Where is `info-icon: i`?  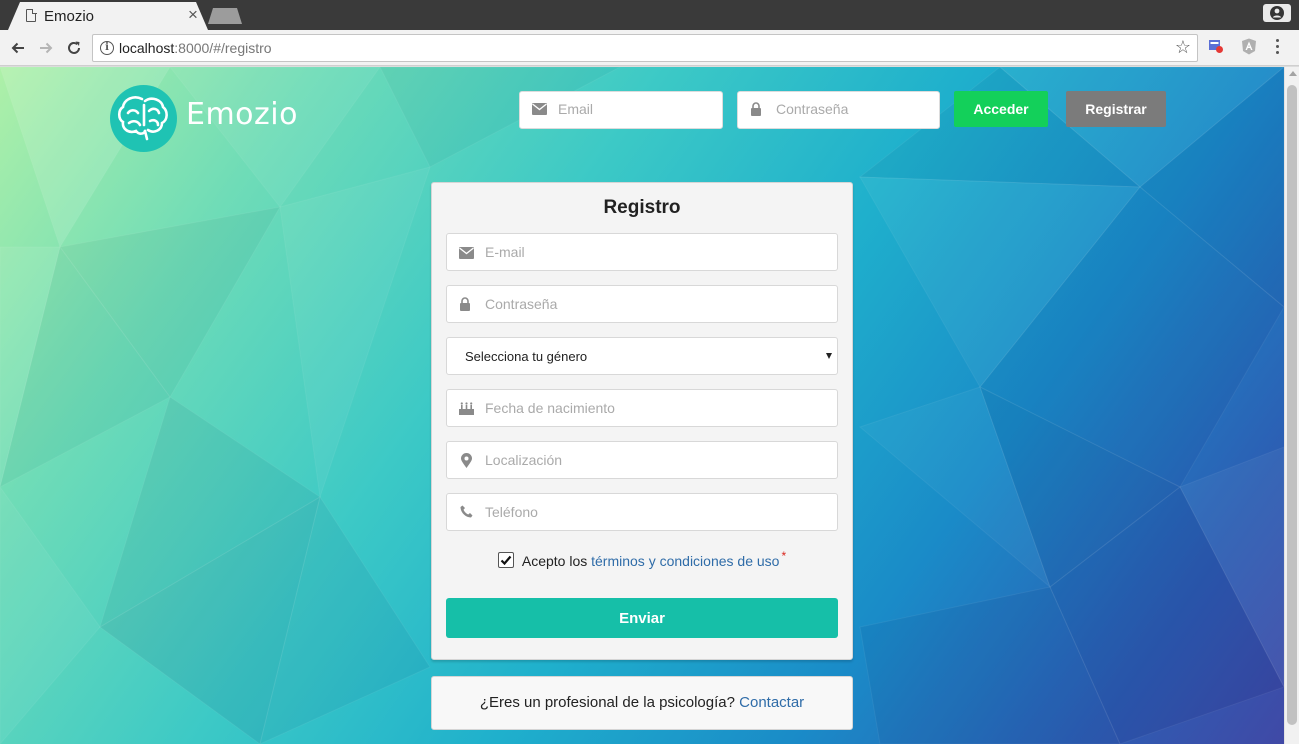 info-icon: i is located at coordinates (107, 48).